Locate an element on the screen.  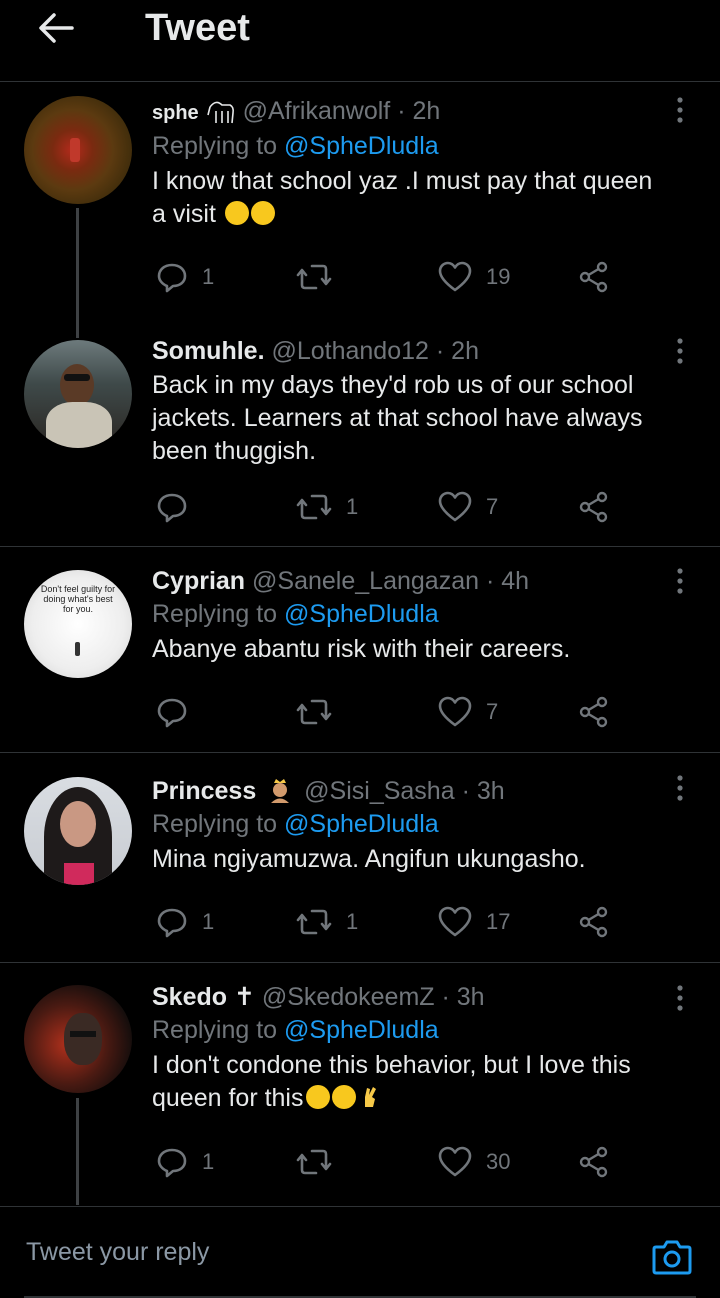
crossed-fingers-emoji-icon is located at coordinates (370, 1097).